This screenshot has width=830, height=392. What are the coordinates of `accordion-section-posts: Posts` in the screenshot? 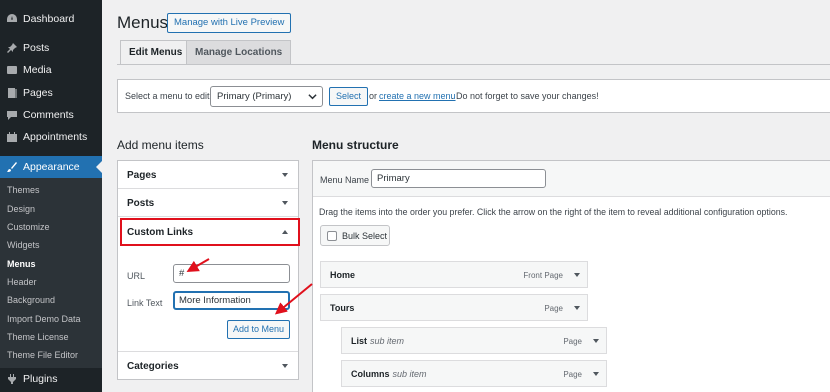 It's located at (208, 203).